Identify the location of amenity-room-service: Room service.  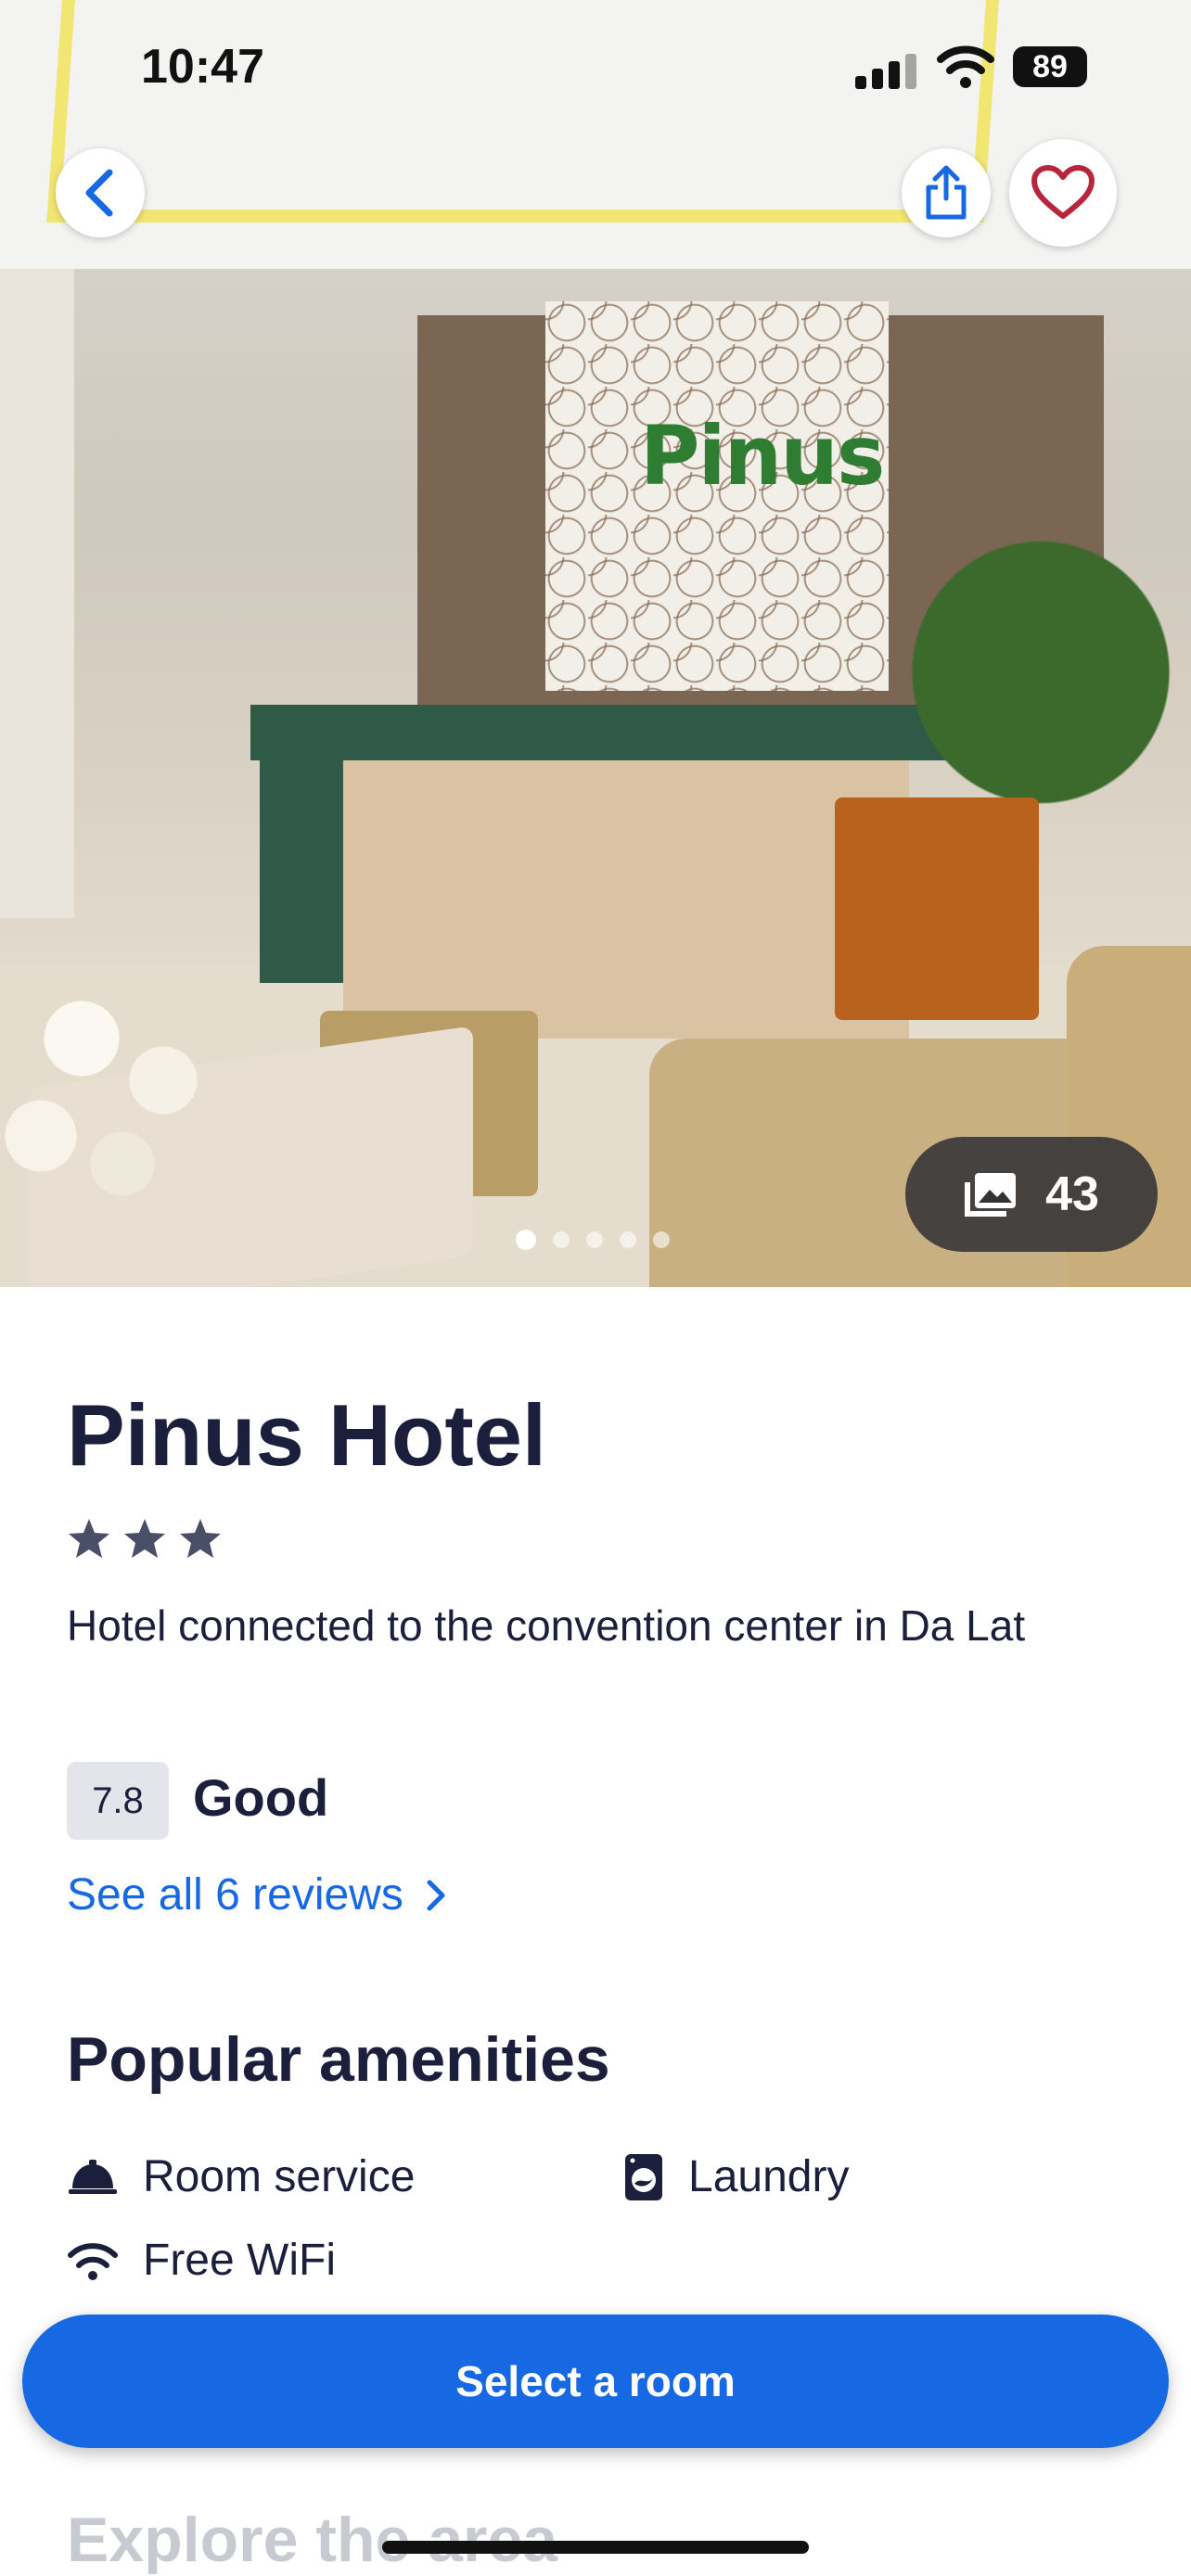
(241, 2177).